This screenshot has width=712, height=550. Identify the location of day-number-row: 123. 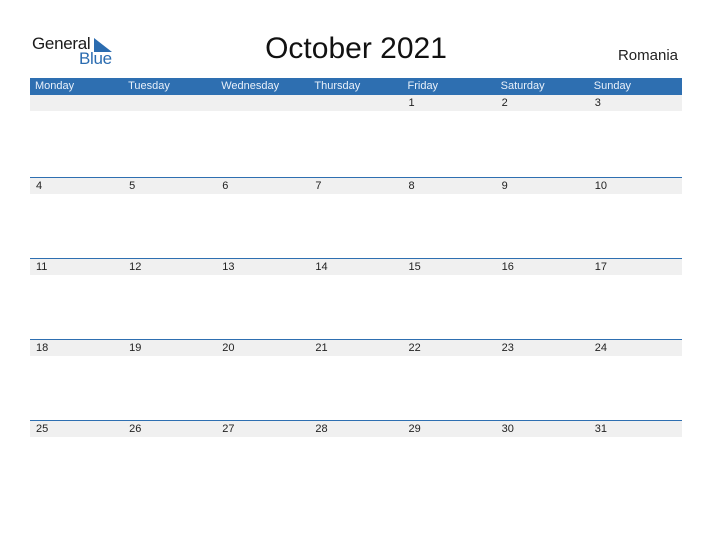
(356, 103).